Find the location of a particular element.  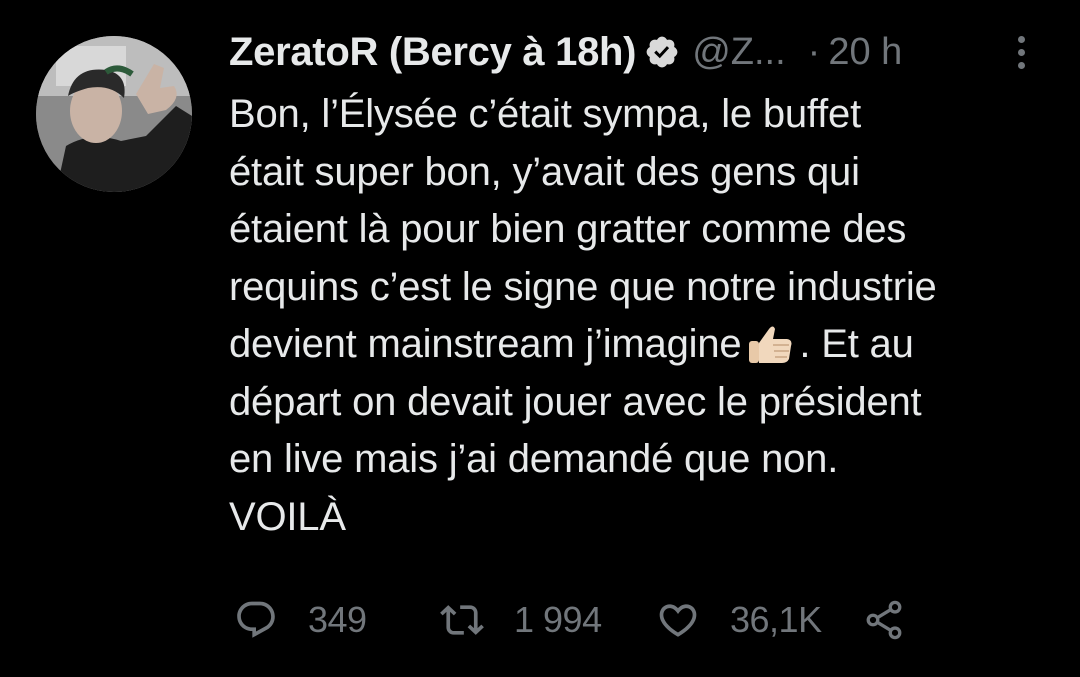

tweet-text-line: départ on devait jouer avec le président is located at coordinates (575, 401).